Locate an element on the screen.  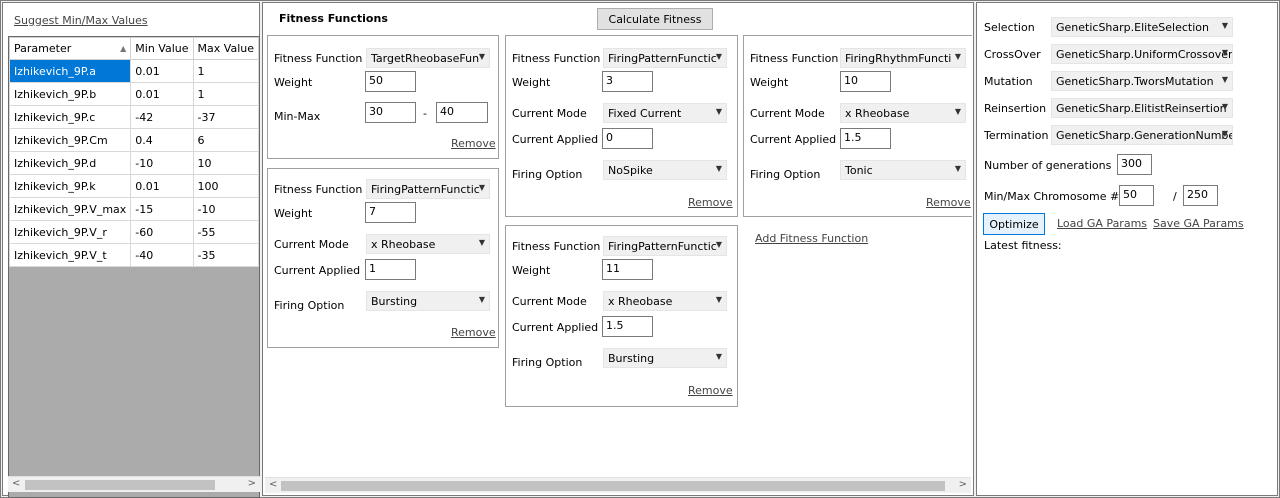
table-row: Izhikevich_9P.V_t -40 -35 is located at coordinates (134, 255).